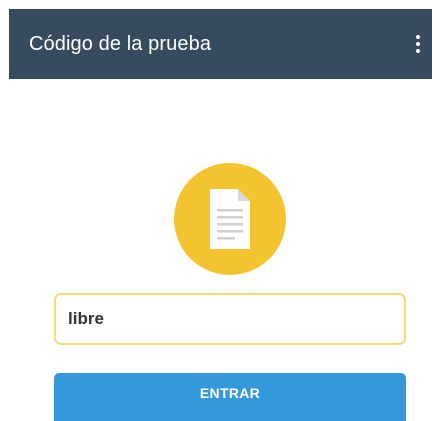 The image size is (440, 421). Describe the element at coordinates (230, 397) in the screenshot. I see `enter-button: ENTRAR` at that location.